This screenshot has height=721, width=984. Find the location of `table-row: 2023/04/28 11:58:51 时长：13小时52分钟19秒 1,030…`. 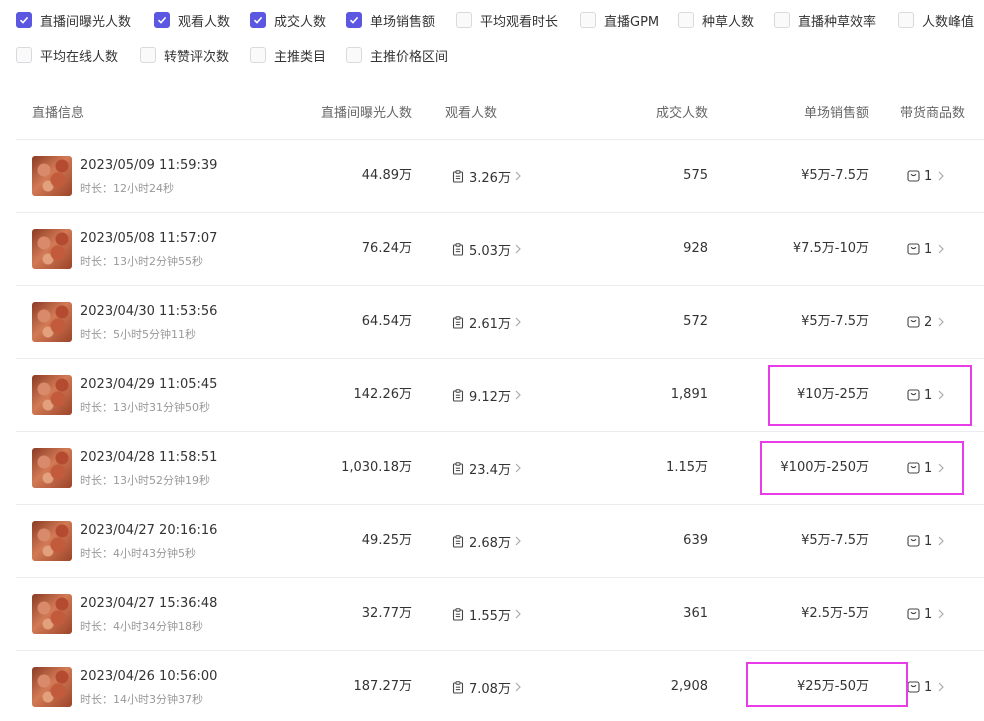

table-row: 2023/04/28 11:58:51 时长：13小时52分钟19秒 1,030… is located at coordinates (500, 468).